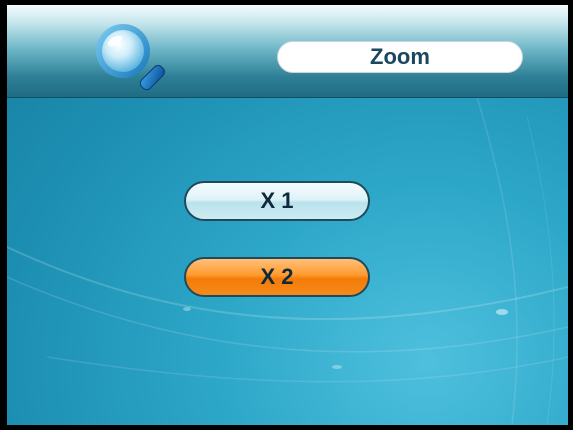 The width and height of the screenshot is (573, 430). Describe the element at coordinates (277, 277) in the screenshot. I see `zoom-x2-button: X 2` at that location.